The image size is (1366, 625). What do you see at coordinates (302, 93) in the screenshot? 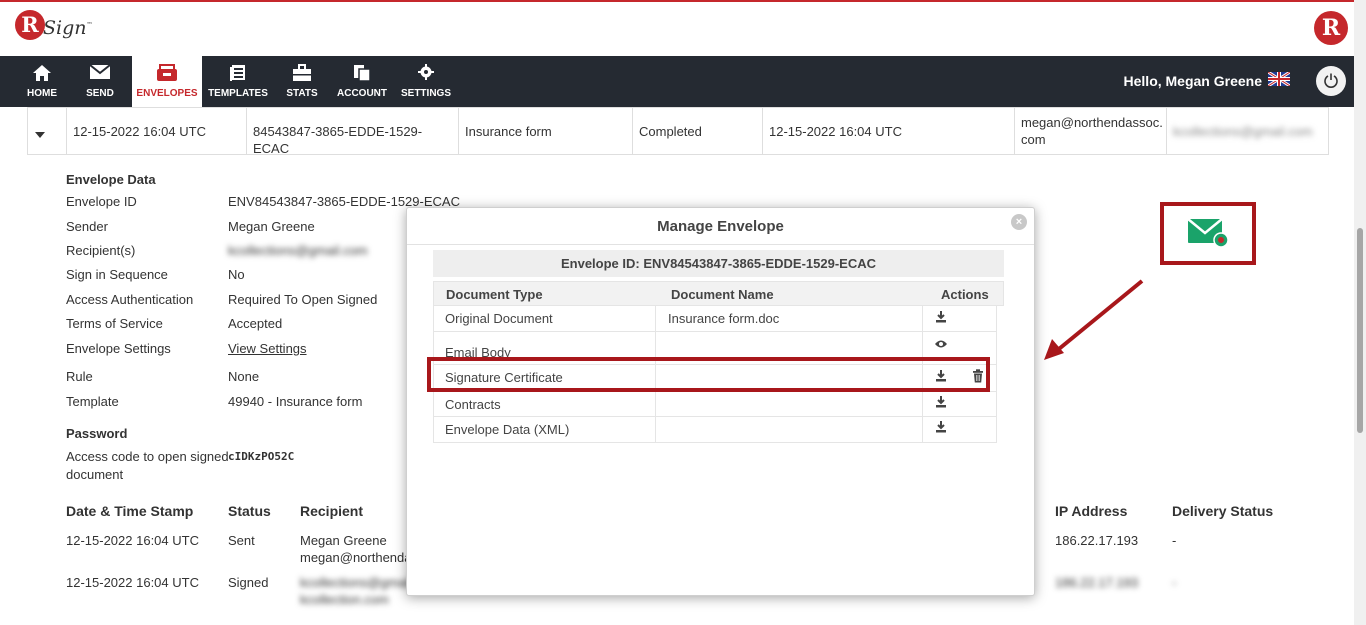
I see `nav-stats-label: STATS` at bounding box center [302, 93].